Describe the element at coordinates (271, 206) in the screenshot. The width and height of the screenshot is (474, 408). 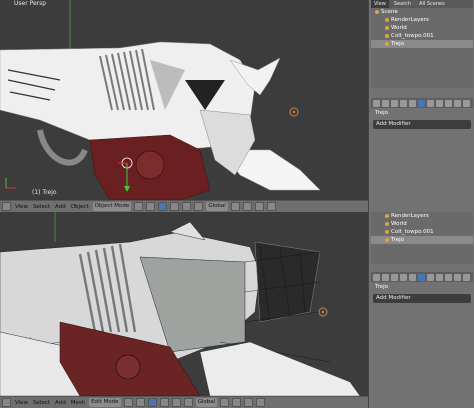
I see `render-icon` at that location.